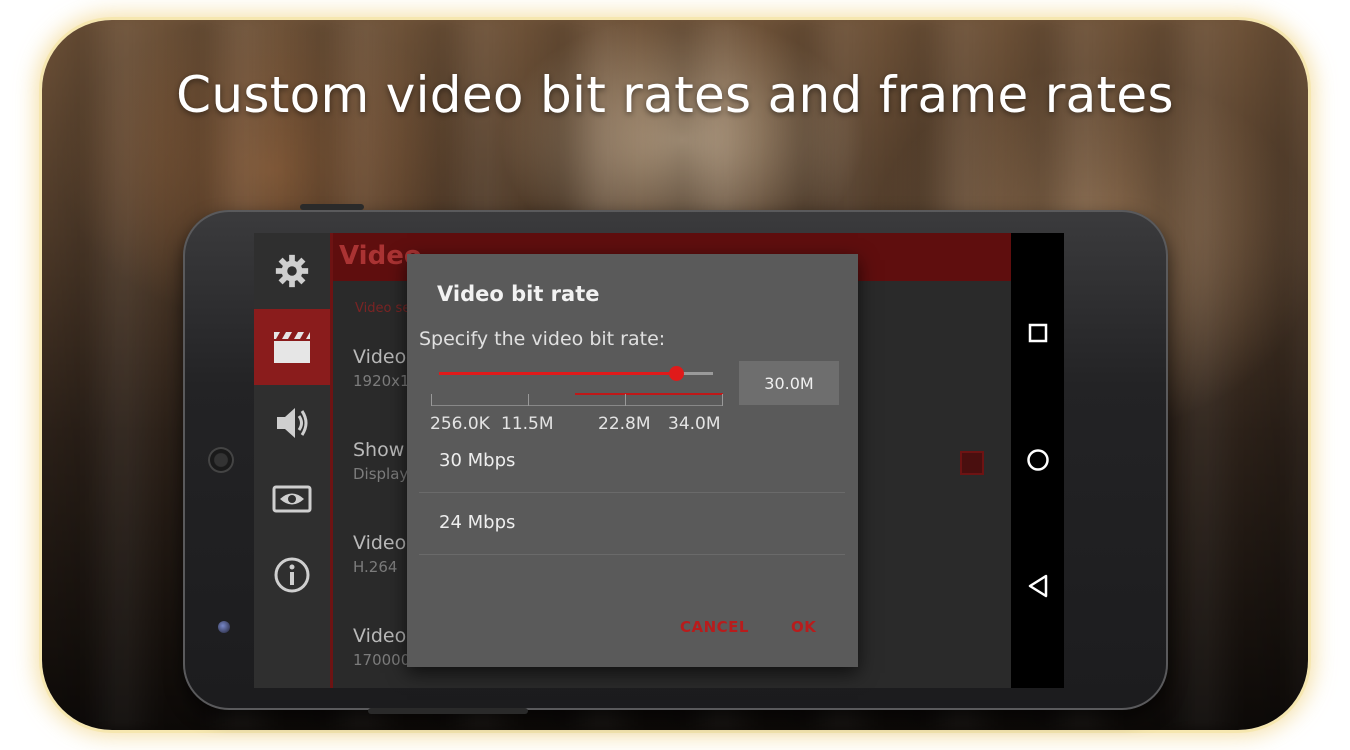 The image size is (1350, 750). What do you see at coordinates (382, 660) in the screenshot?
I see `pref-summary: 170000` at bounding box center [382, 660].